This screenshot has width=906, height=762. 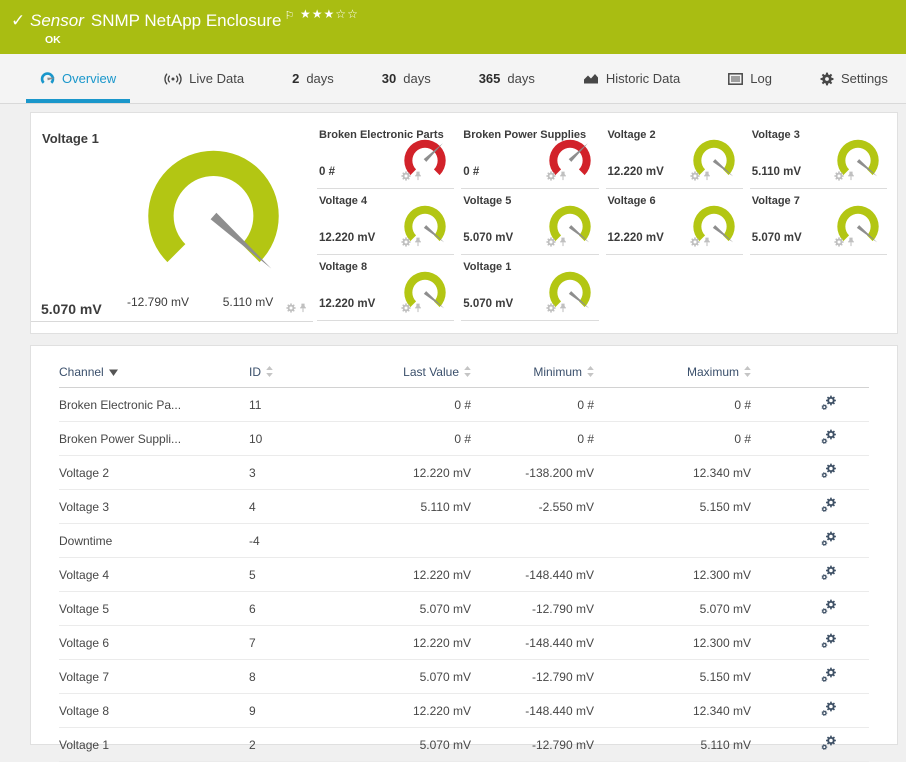 What do you see at coordinates (532, 372) in the screenshot?
I see `column-header-minimum: Minimum` at bounding box center [532, 372].